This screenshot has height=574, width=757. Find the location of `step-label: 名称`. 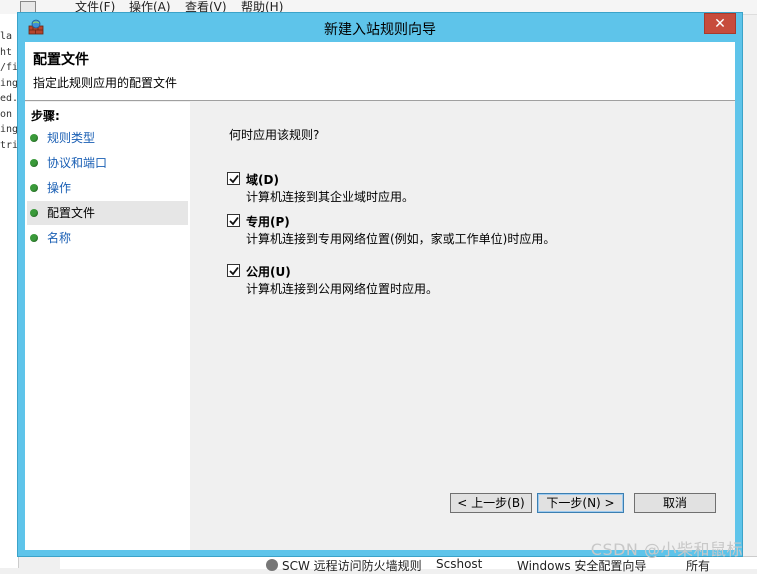

step-label: 名称 is located at coordinates (59, 238).